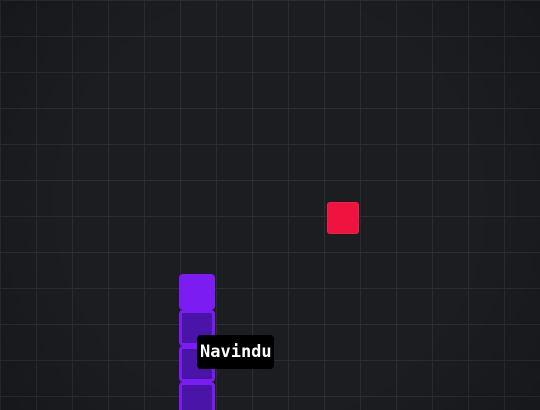  What do you see at coordinates (197, 292) in the screenshot?
I see `snake-head` at bounding box center [197, 292].